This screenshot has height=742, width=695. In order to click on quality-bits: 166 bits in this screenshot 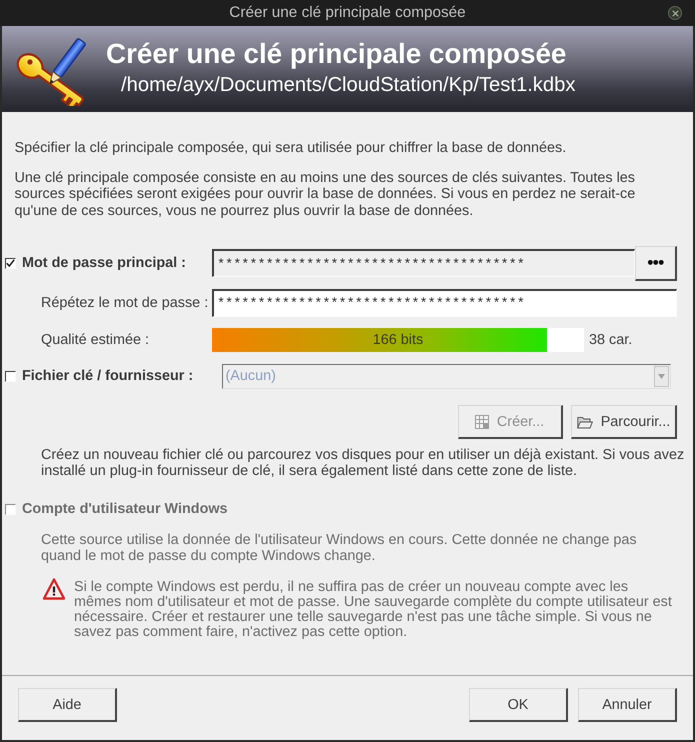, I will do `click(398, 340)`.